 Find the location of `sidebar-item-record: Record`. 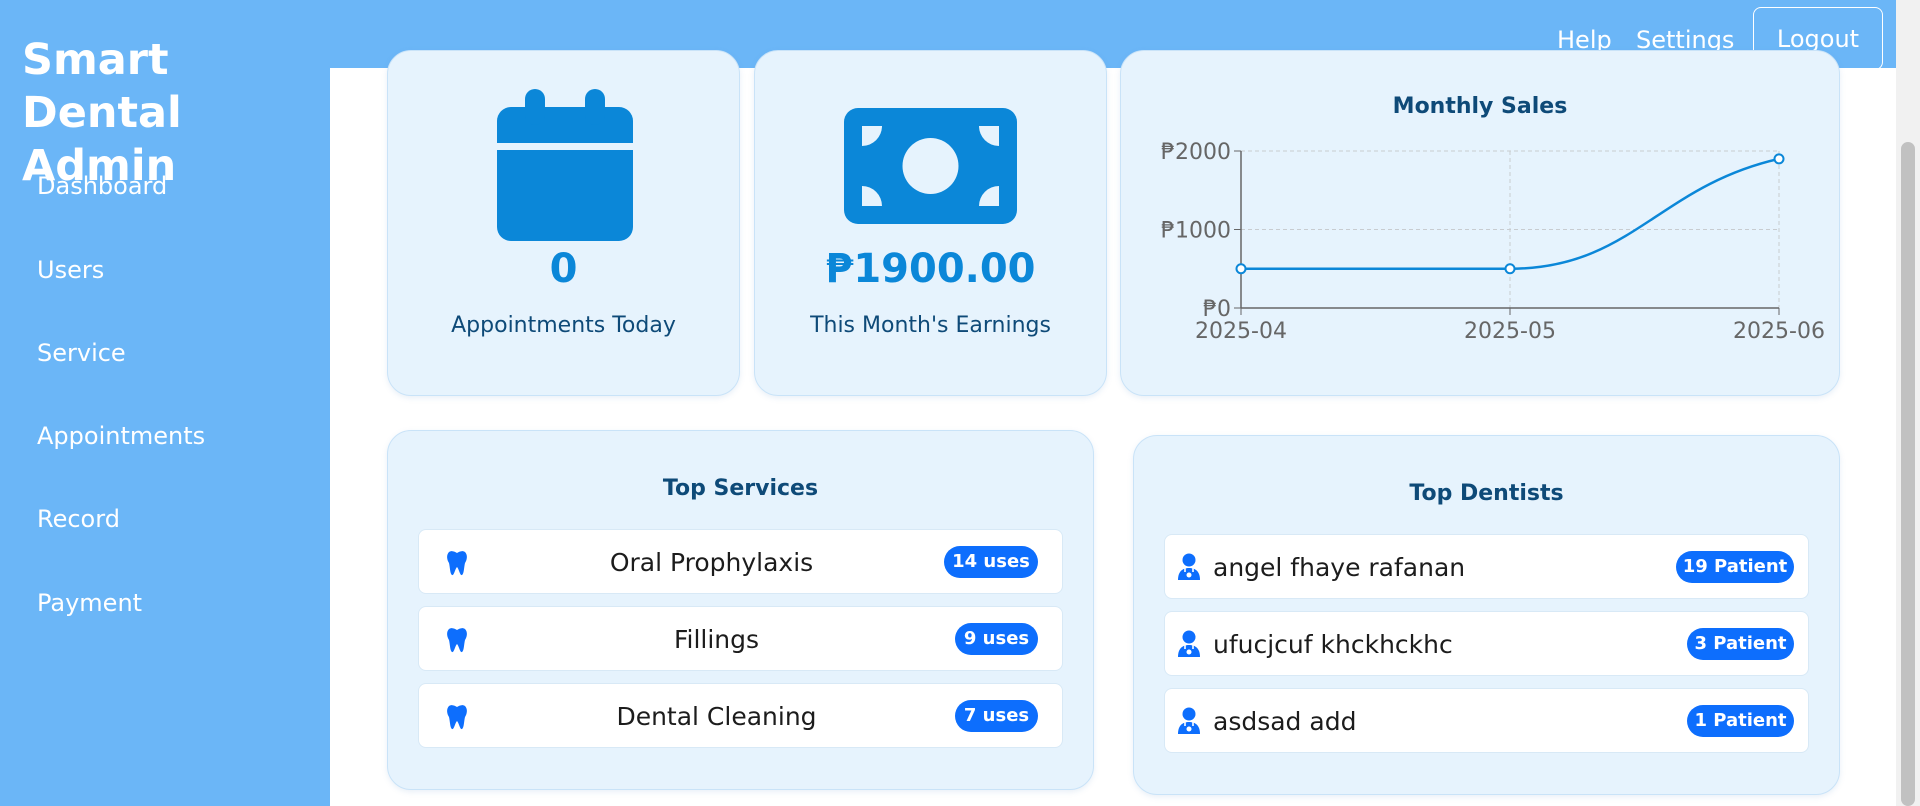

sidebar-item-record: Record is located at coordinates (78, 519).